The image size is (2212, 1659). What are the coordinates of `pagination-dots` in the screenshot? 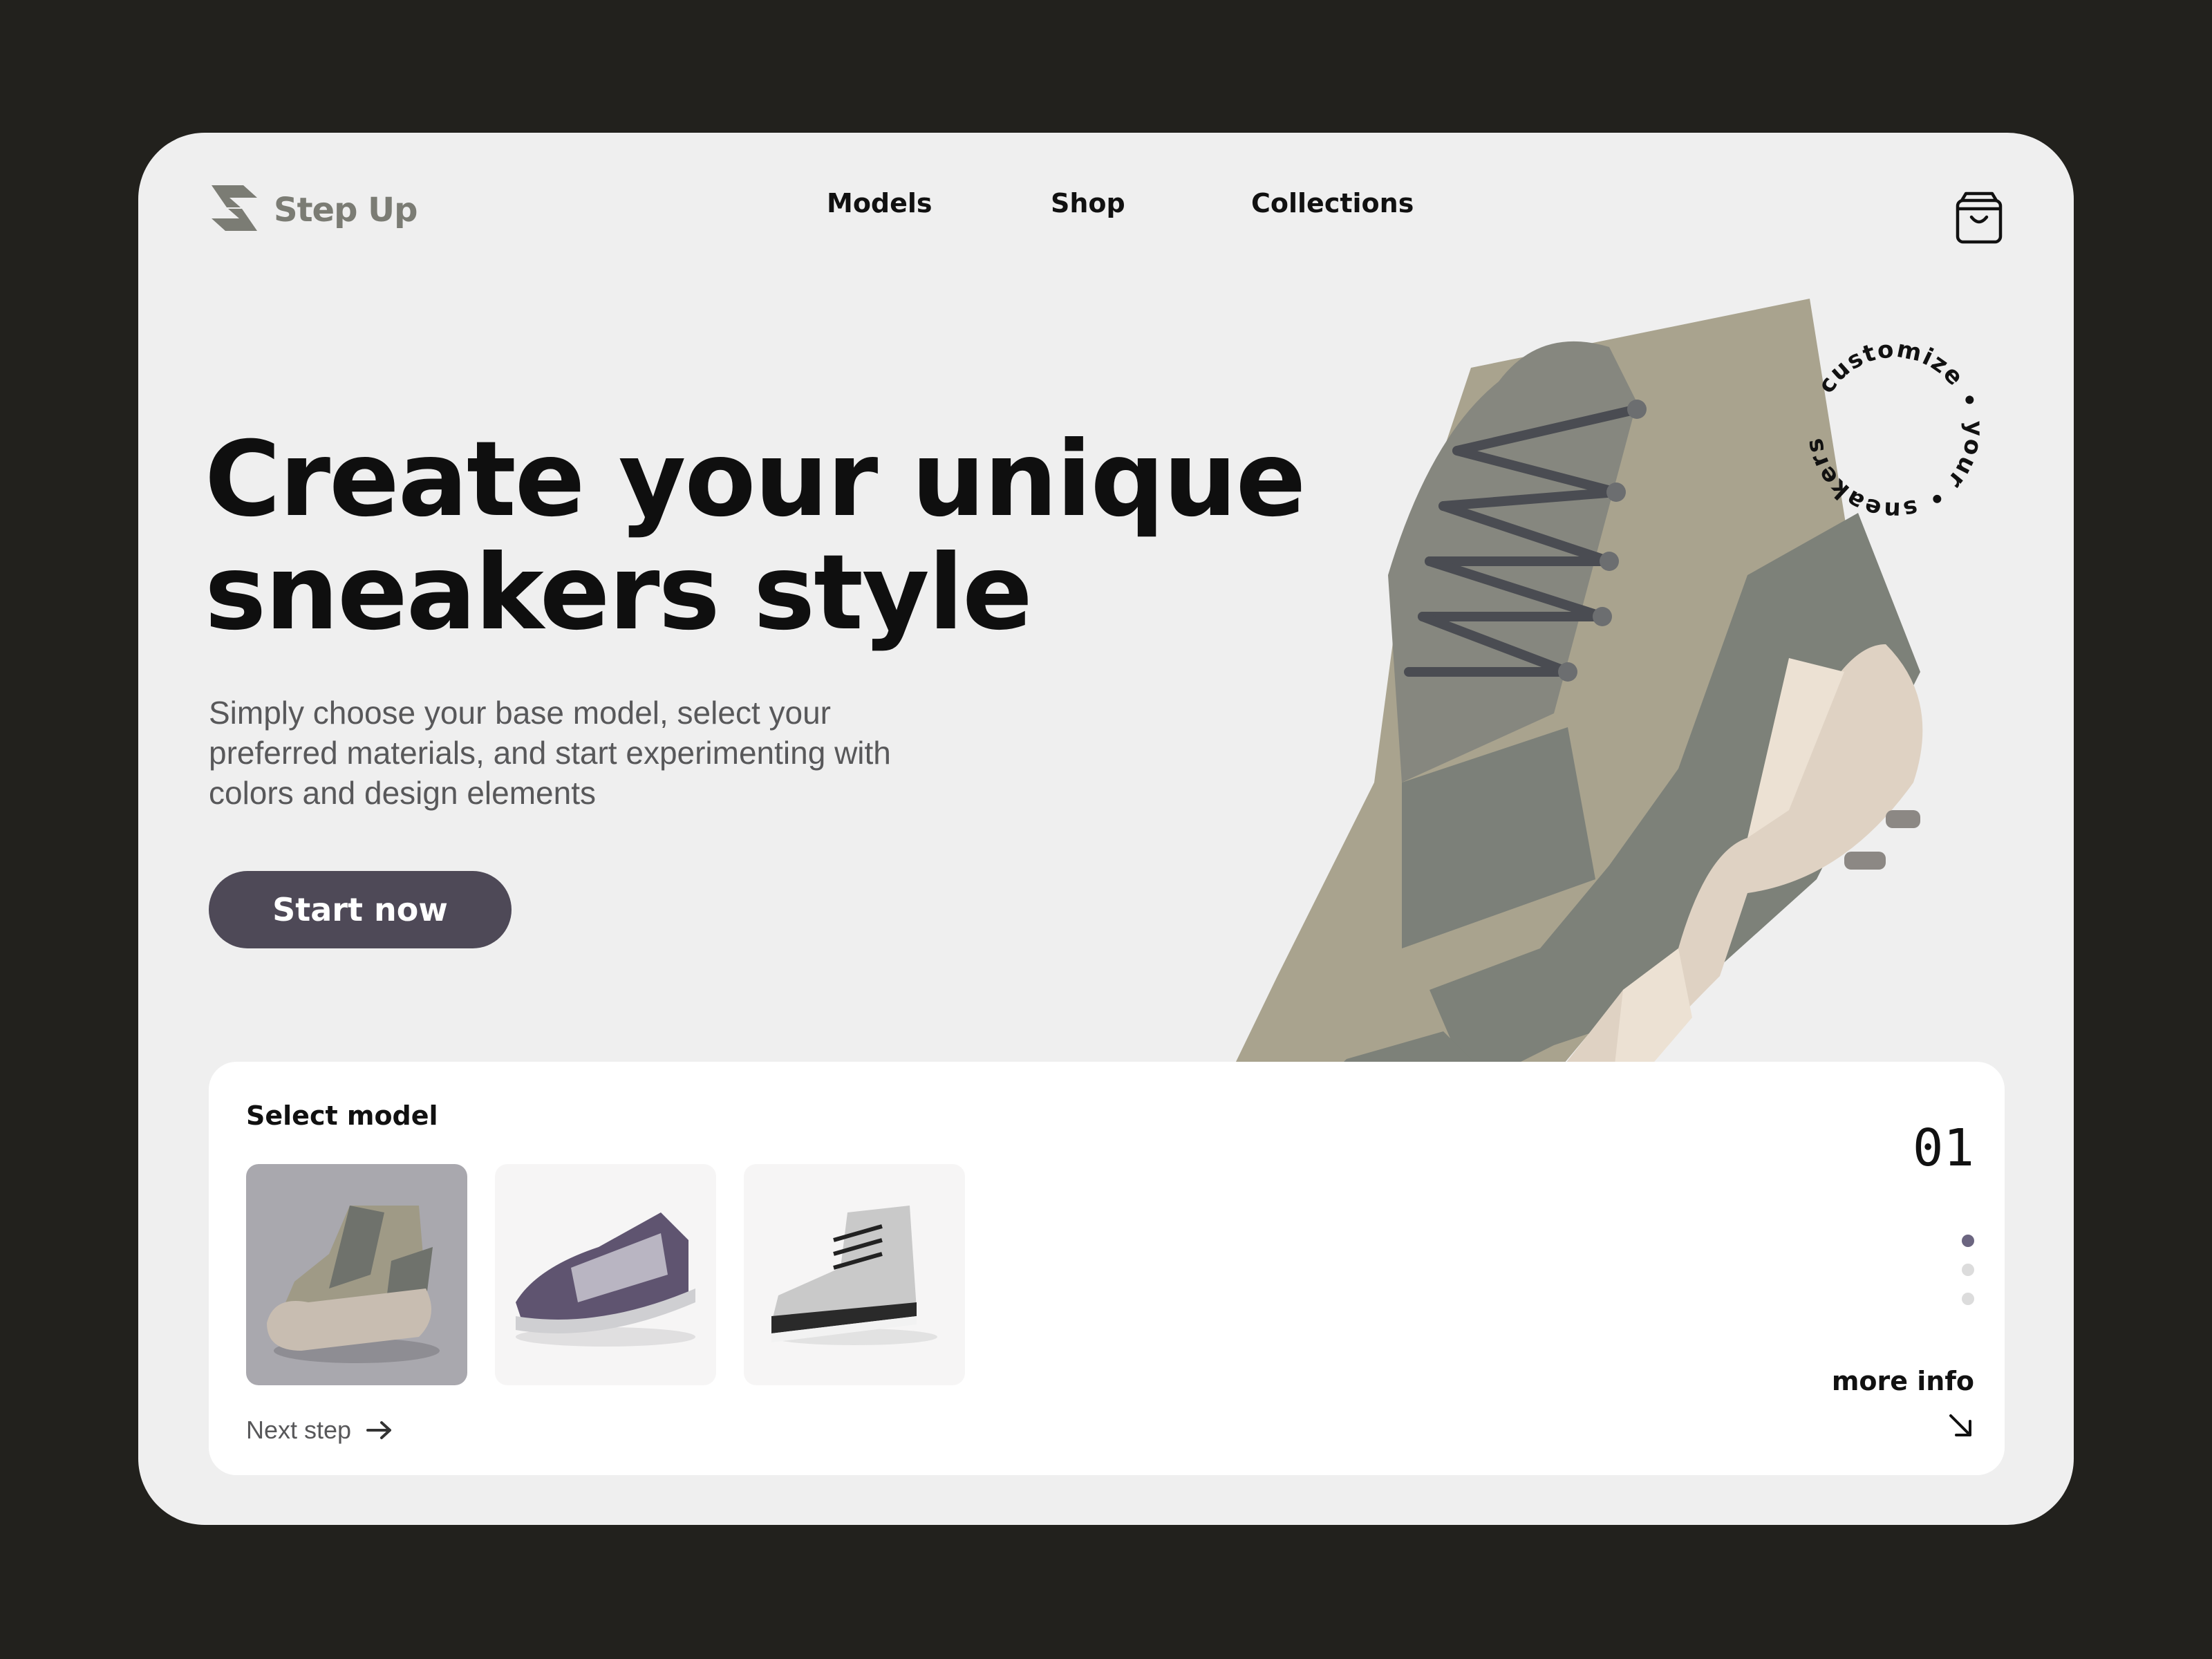 It's located at (1968, 1278).